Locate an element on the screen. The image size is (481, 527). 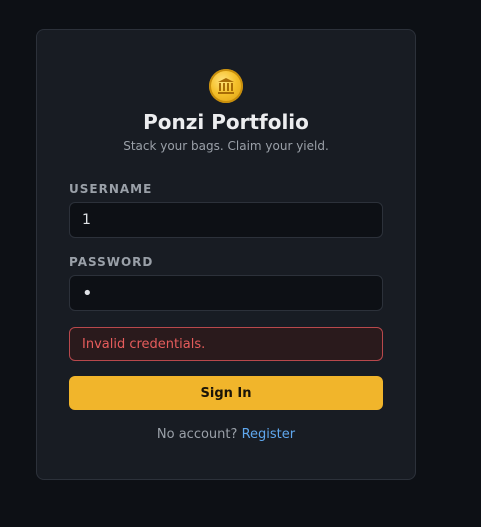
error-text: Invalid credentials. is located at coordinates (144, 344).